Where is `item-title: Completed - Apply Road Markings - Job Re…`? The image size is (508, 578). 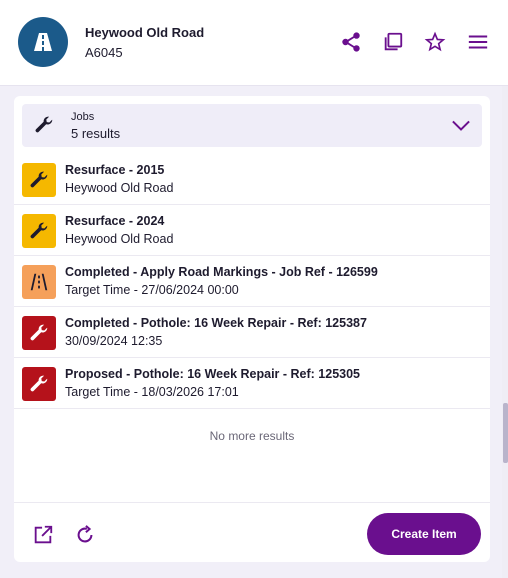 item-title: Completed - Apply Road Markings - Job Re… is located at coordinates (221, 272).